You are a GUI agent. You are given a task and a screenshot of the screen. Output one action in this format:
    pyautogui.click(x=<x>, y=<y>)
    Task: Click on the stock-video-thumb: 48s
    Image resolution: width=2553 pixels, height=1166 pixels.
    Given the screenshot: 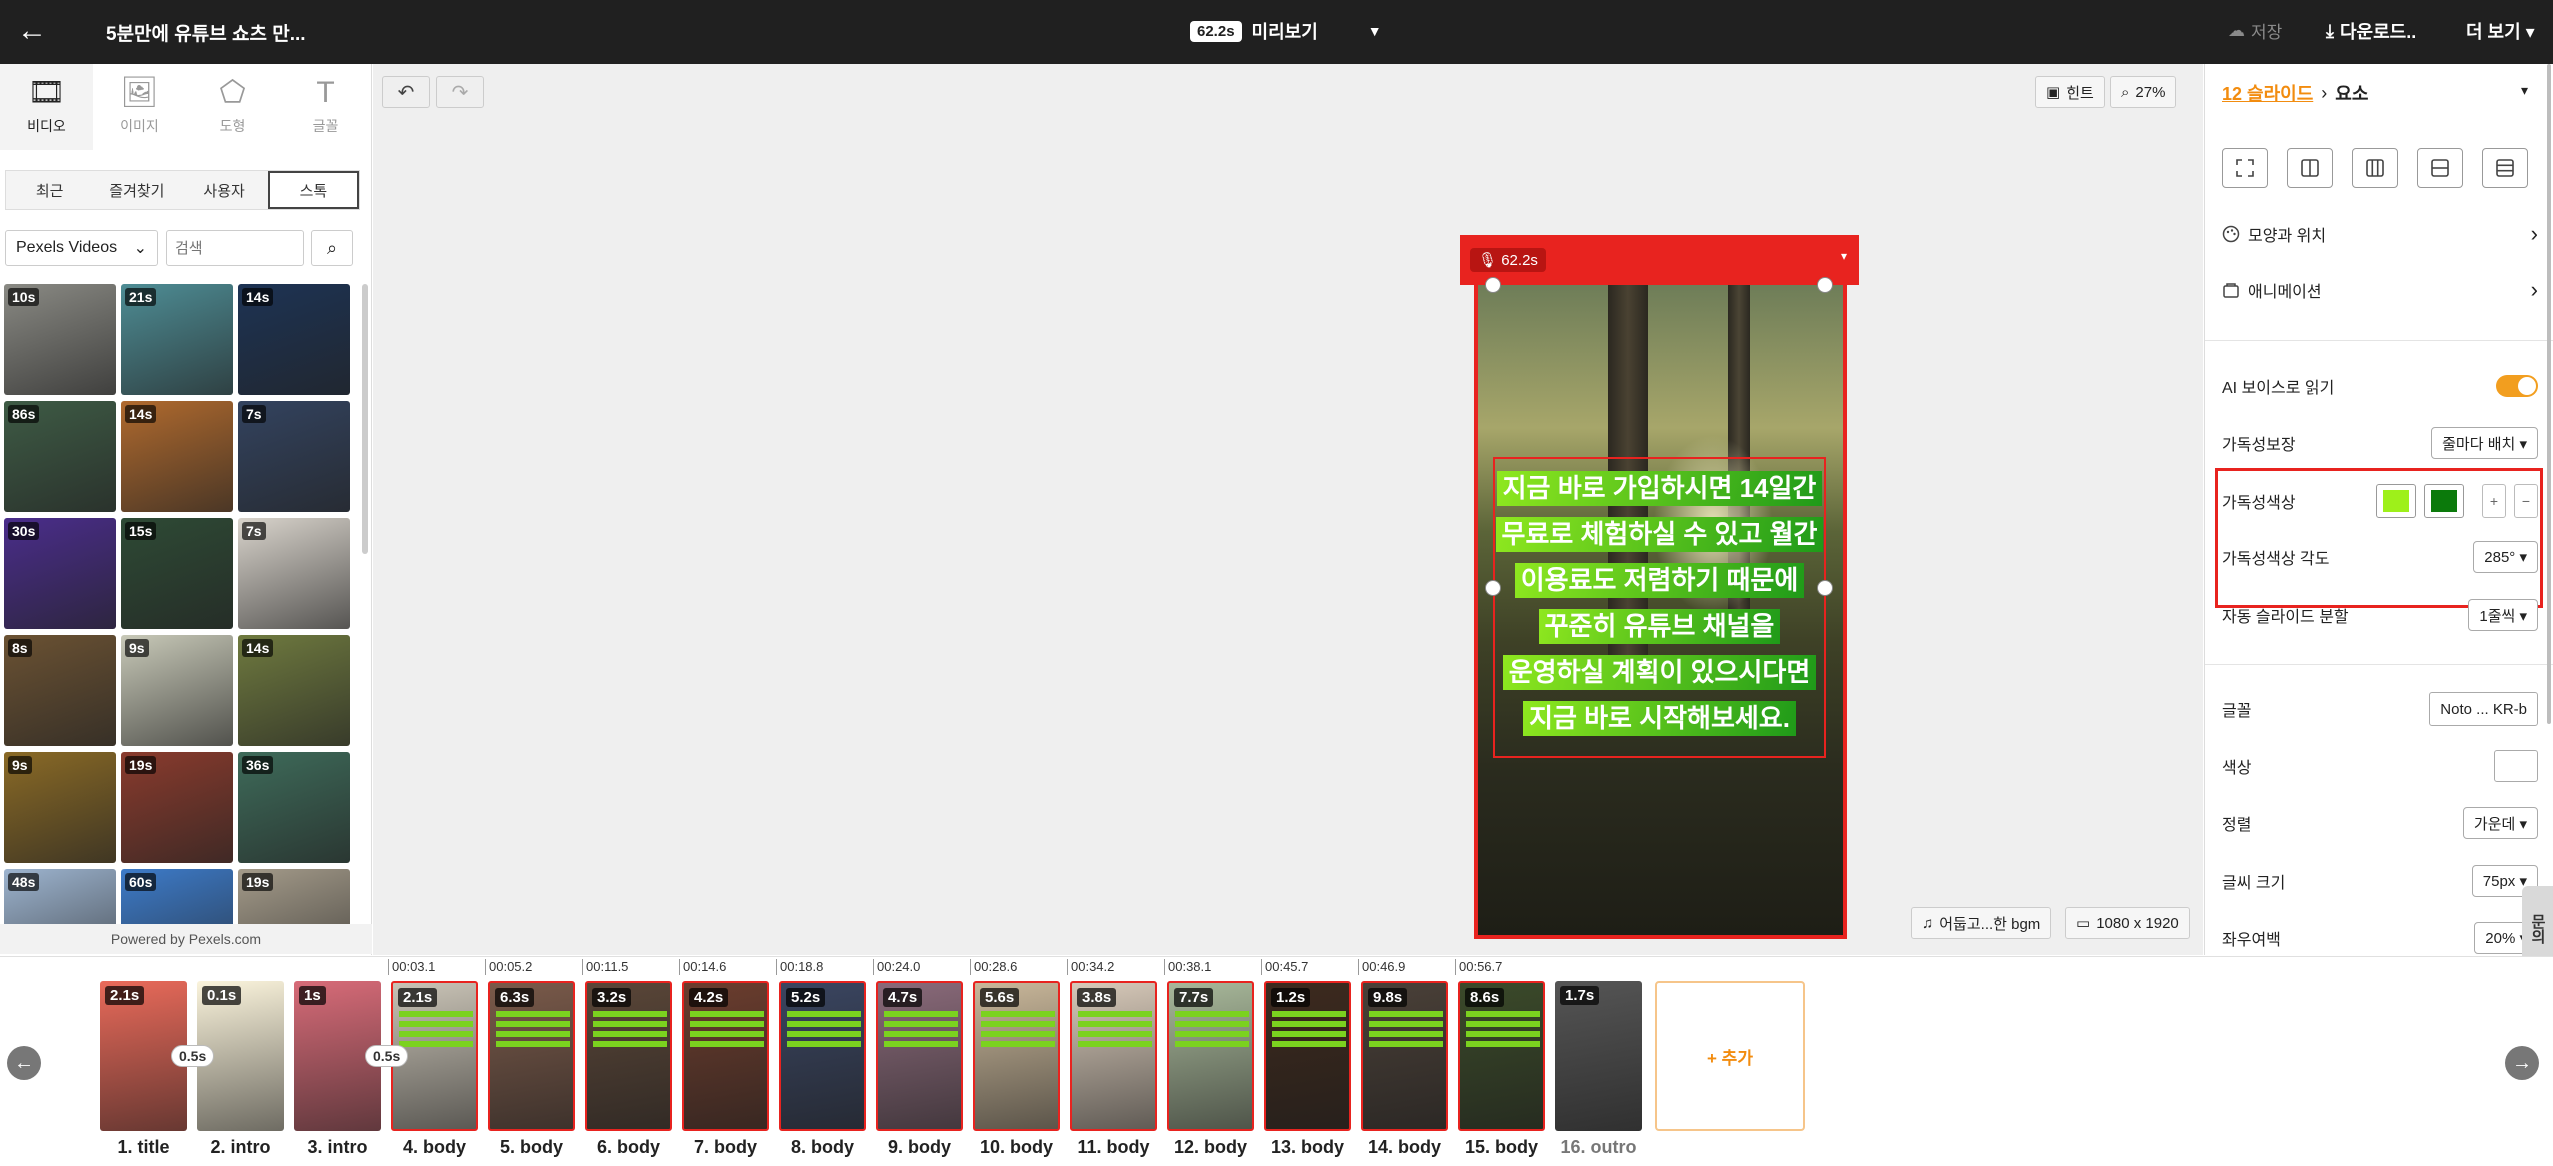 What is the action you would take?
    pyautogui.click(x=60, y=896)
    